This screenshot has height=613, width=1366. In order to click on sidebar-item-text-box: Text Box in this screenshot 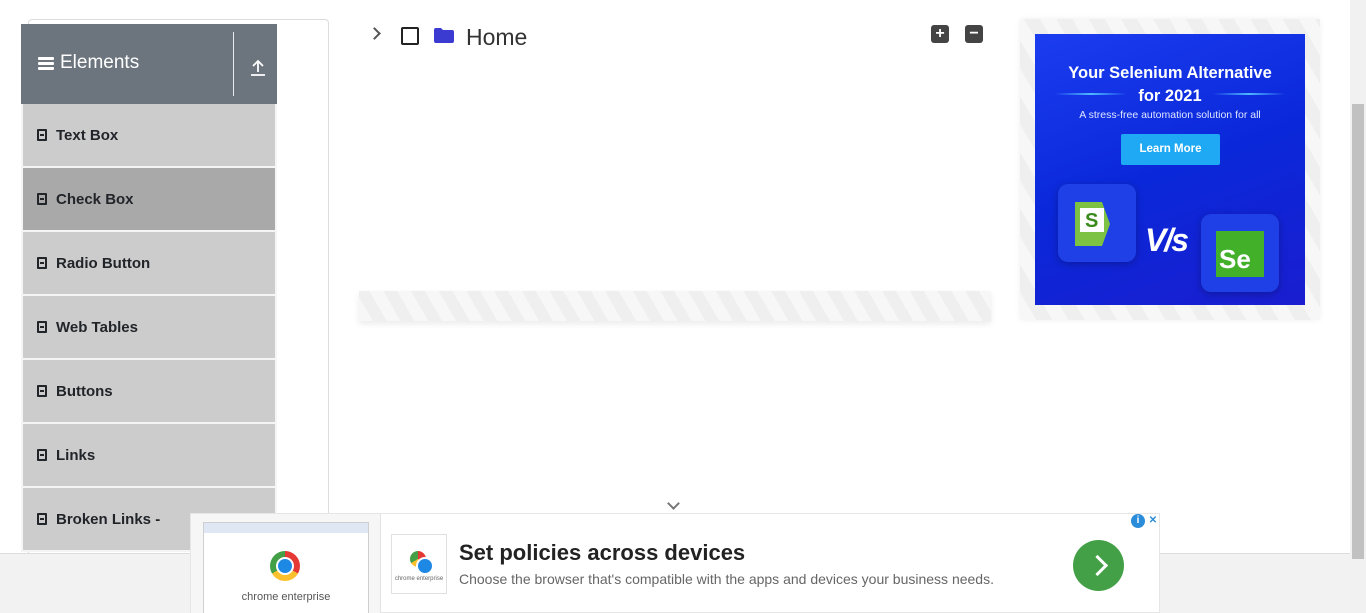, I will do `click(149, 136)`.